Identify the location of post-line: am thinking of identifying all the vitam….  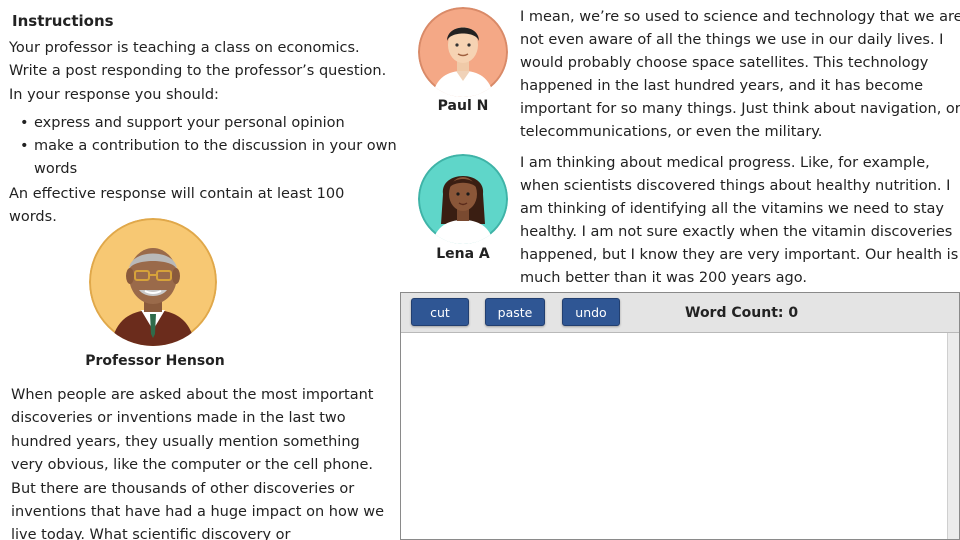
(732, 209).